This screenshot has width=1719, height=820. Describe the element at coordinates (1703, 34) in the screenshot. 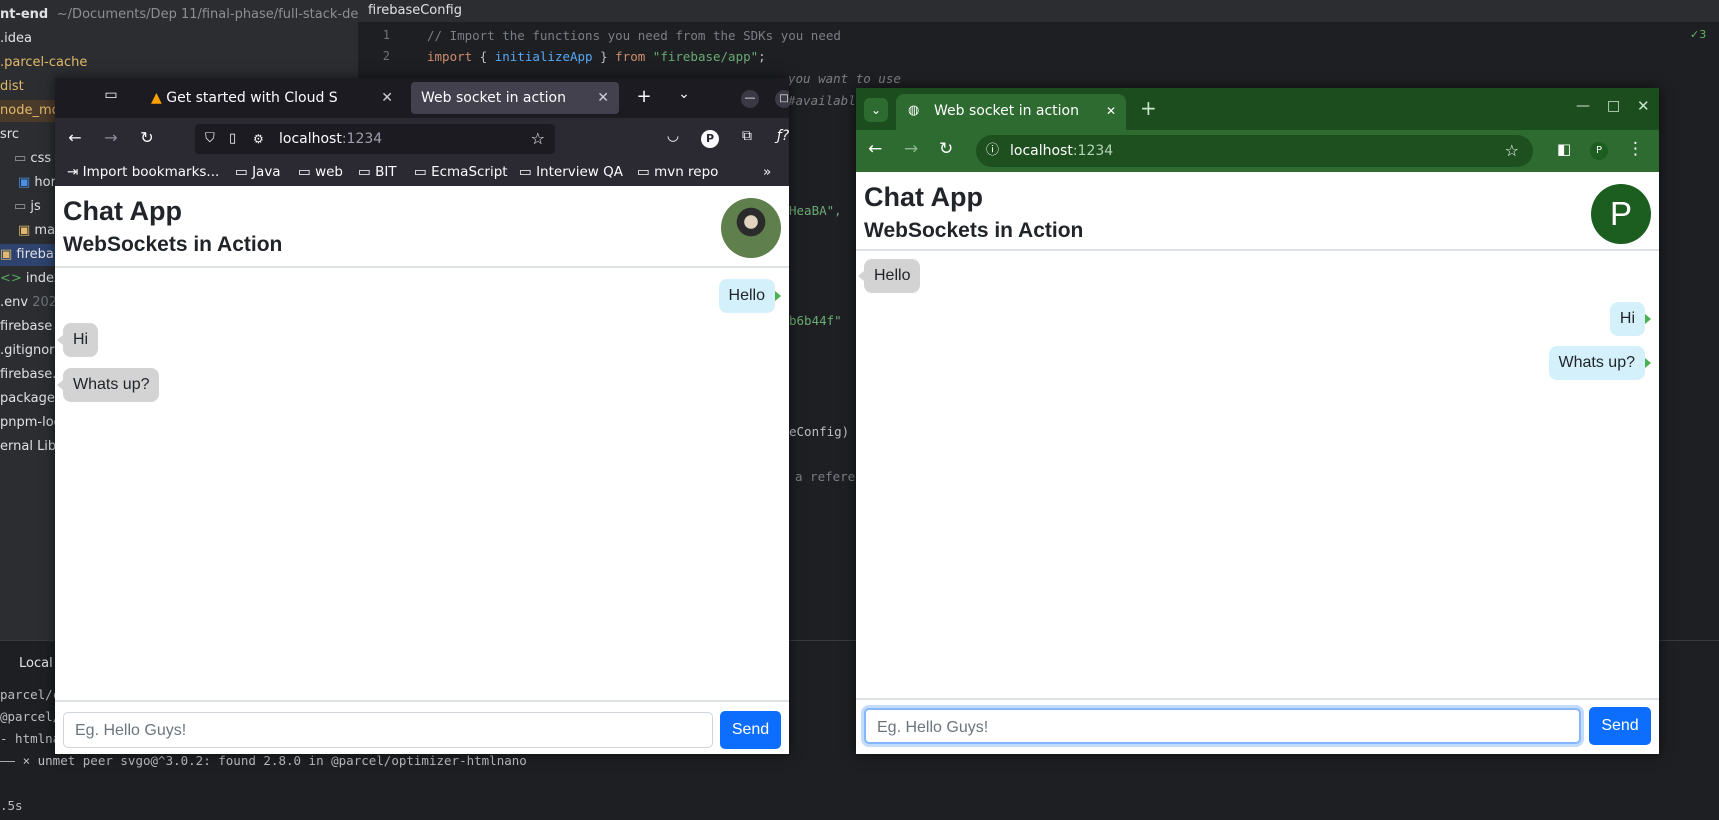

I see `problems-count: 3` at that location.